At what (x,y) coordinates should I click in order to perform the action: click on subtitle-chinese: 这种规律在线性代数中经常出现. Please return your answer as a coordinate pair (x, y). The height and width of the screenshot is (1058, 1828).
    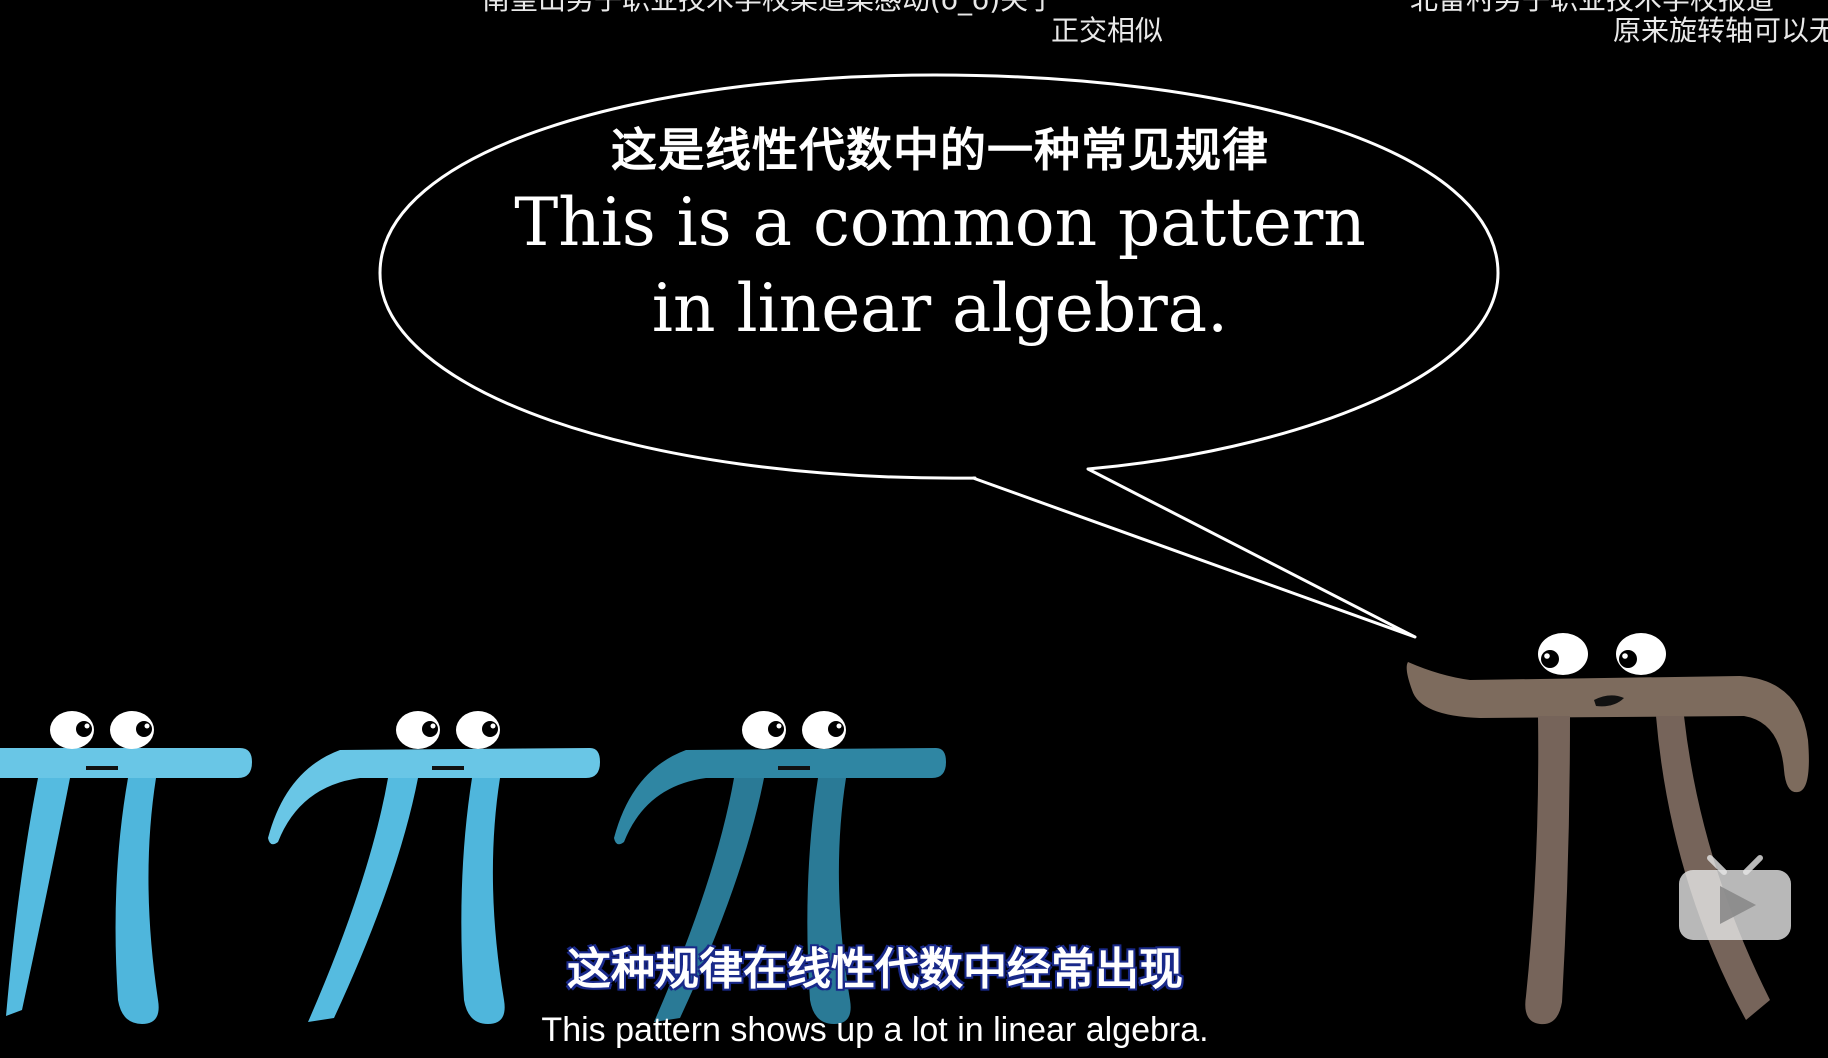
    Looking at the image, I should click on (875, 969).